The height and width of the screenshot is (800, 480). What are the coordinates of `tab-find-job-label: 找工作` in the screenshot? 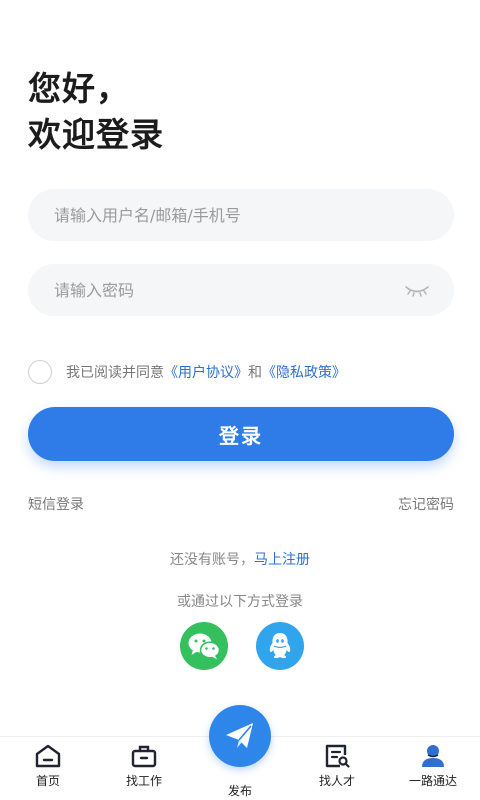 It's located at (143, 781).